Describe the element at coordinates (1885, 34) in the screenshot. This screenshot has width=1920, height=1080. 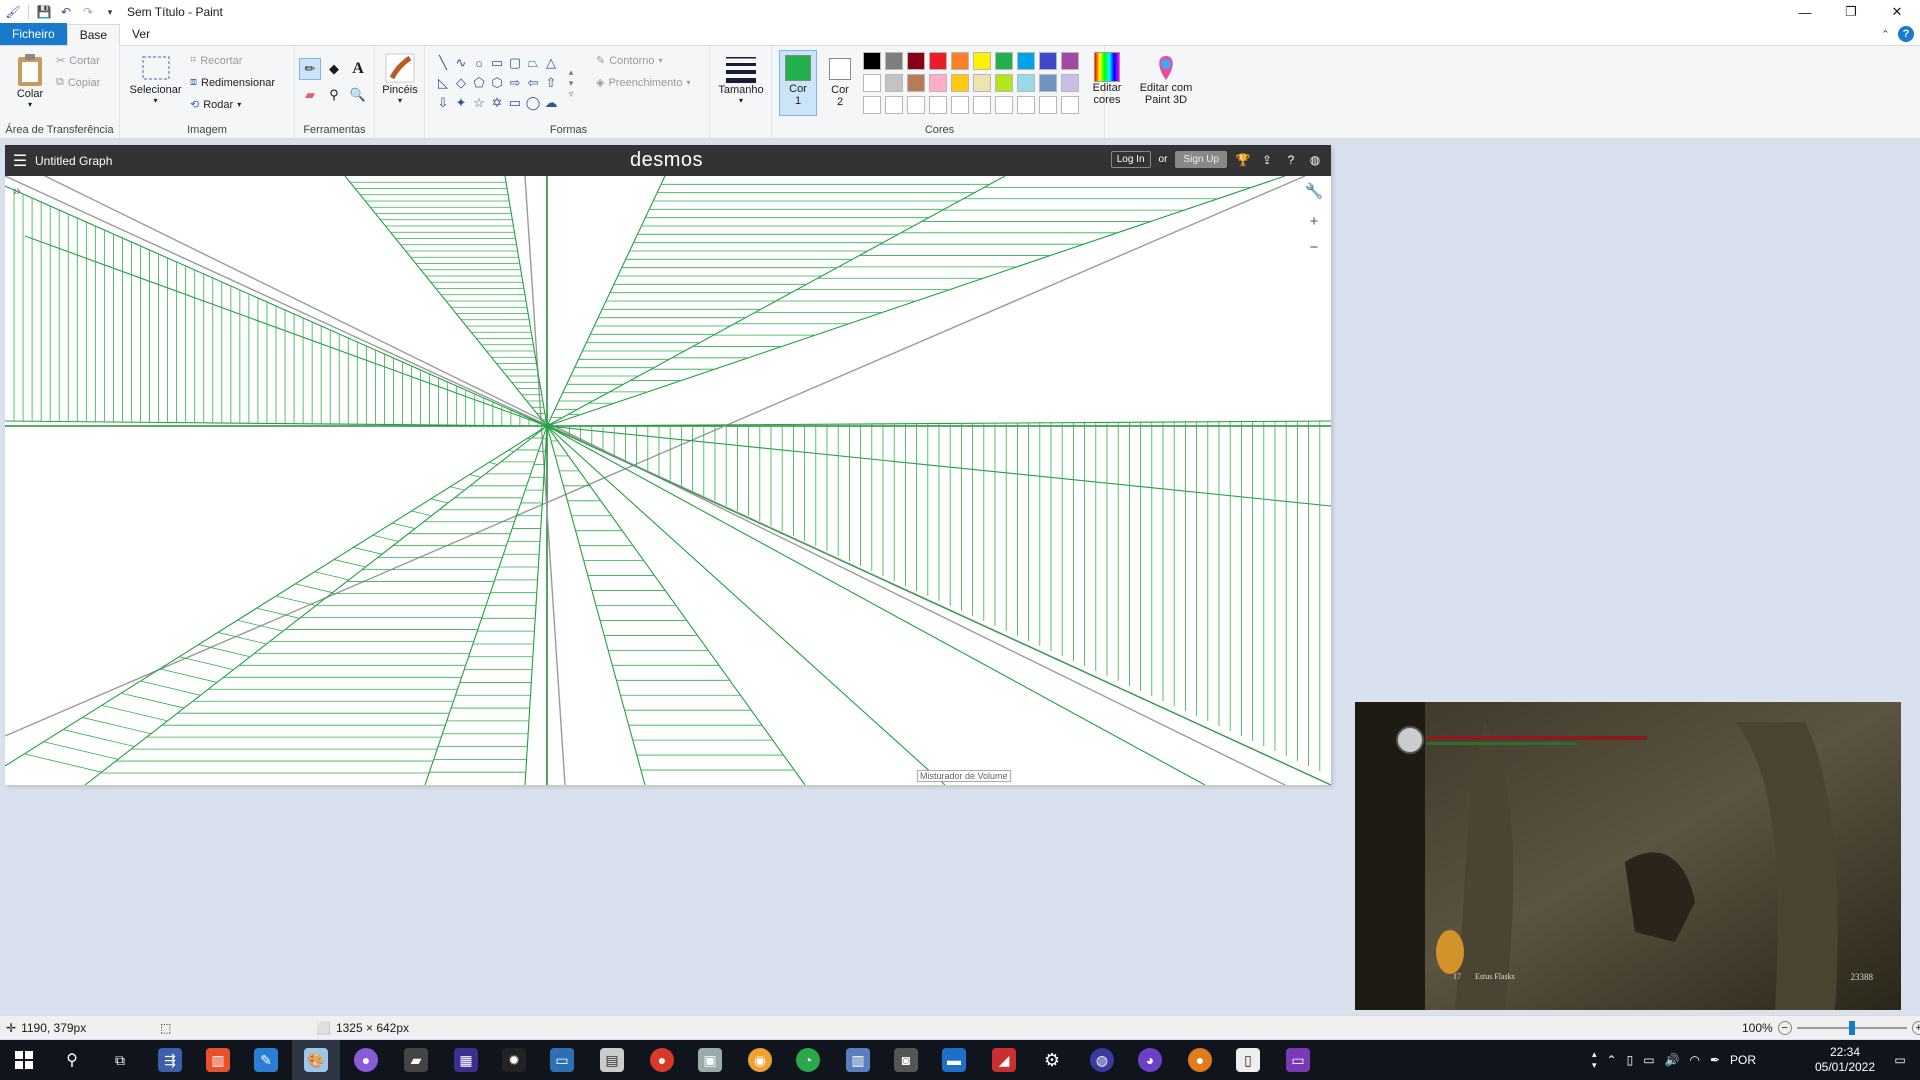
I see `collapse-ribbon-icon: ⌃` at that location.